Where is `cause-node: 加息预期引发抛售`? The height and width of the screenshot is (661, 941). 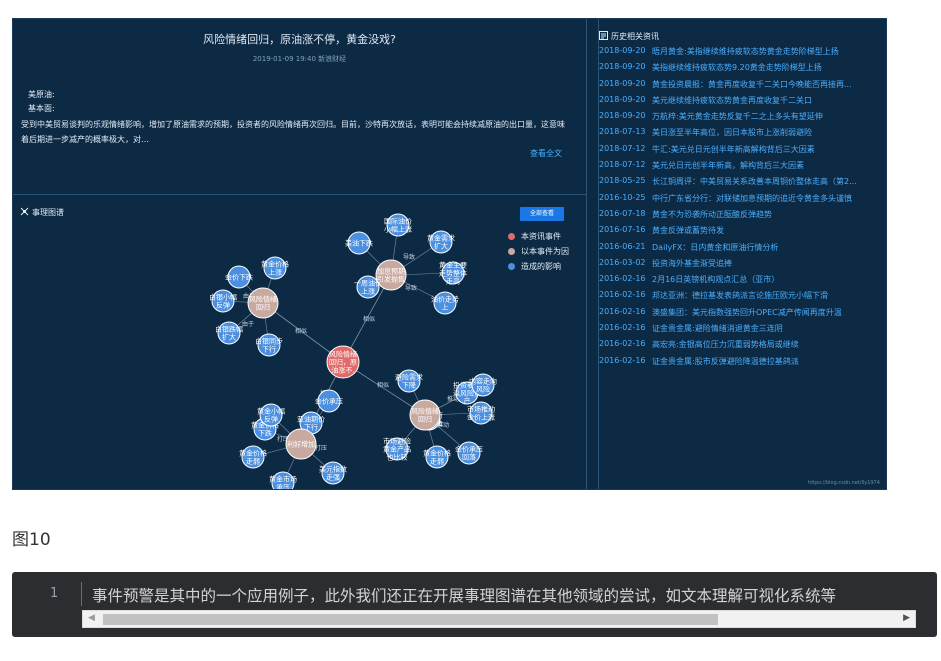 cause-node: 加息预期引发抛售 is located at coordinates (391, 275).